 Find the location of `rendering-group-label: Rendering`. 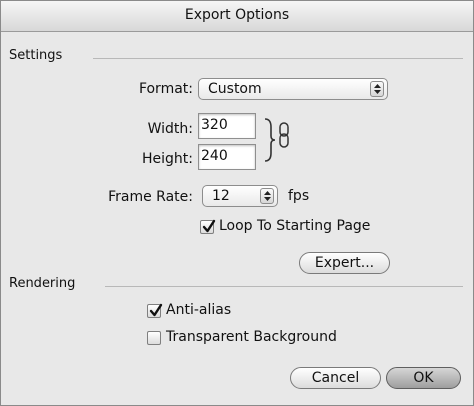

rendering-group-label: Rendering is located at coordinates (42, 283).